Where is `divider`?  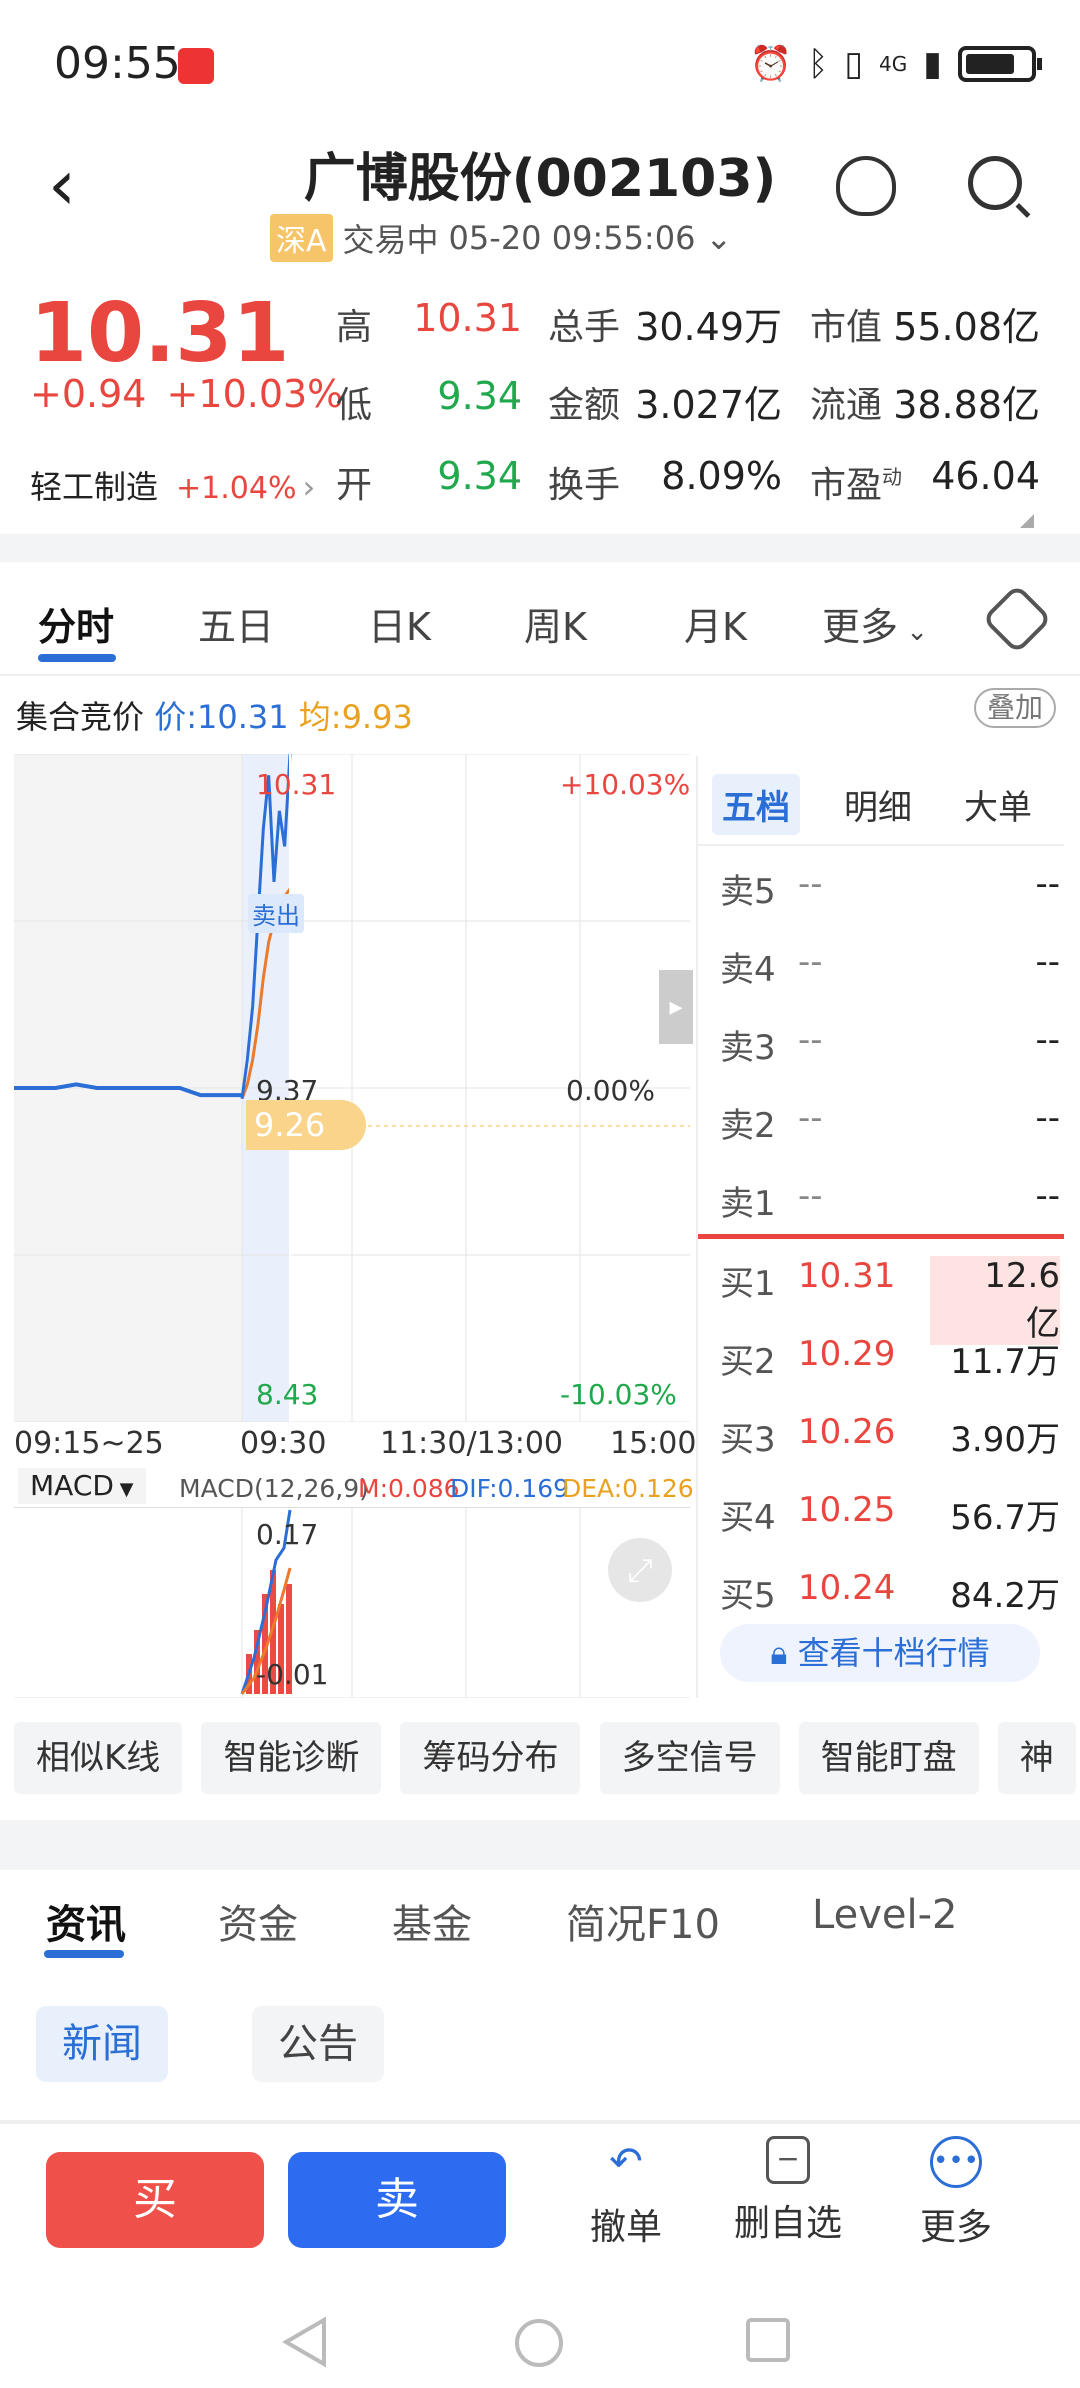 divider is located at coordinates (540, 548).